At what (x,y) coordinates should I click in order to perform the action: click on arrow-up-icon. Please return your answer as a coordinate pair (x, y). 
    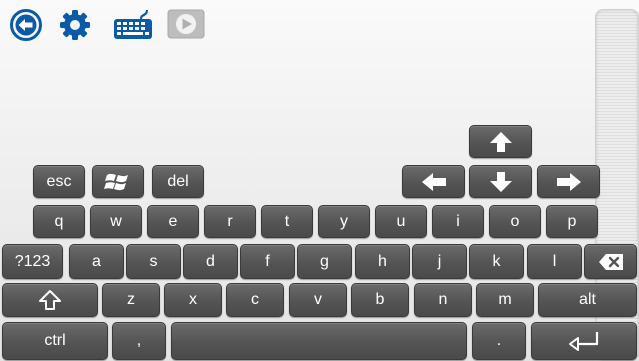
    Looking at the image, I should click on (500, 141).